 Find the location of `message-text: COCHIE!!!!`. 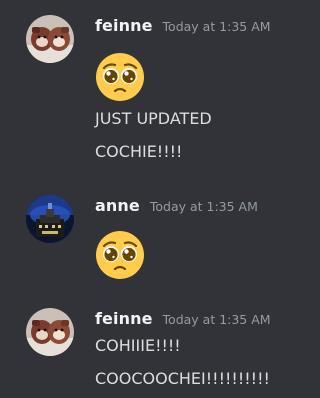

message-text: COCHIE!!!! is located at coordinates (139, 151).